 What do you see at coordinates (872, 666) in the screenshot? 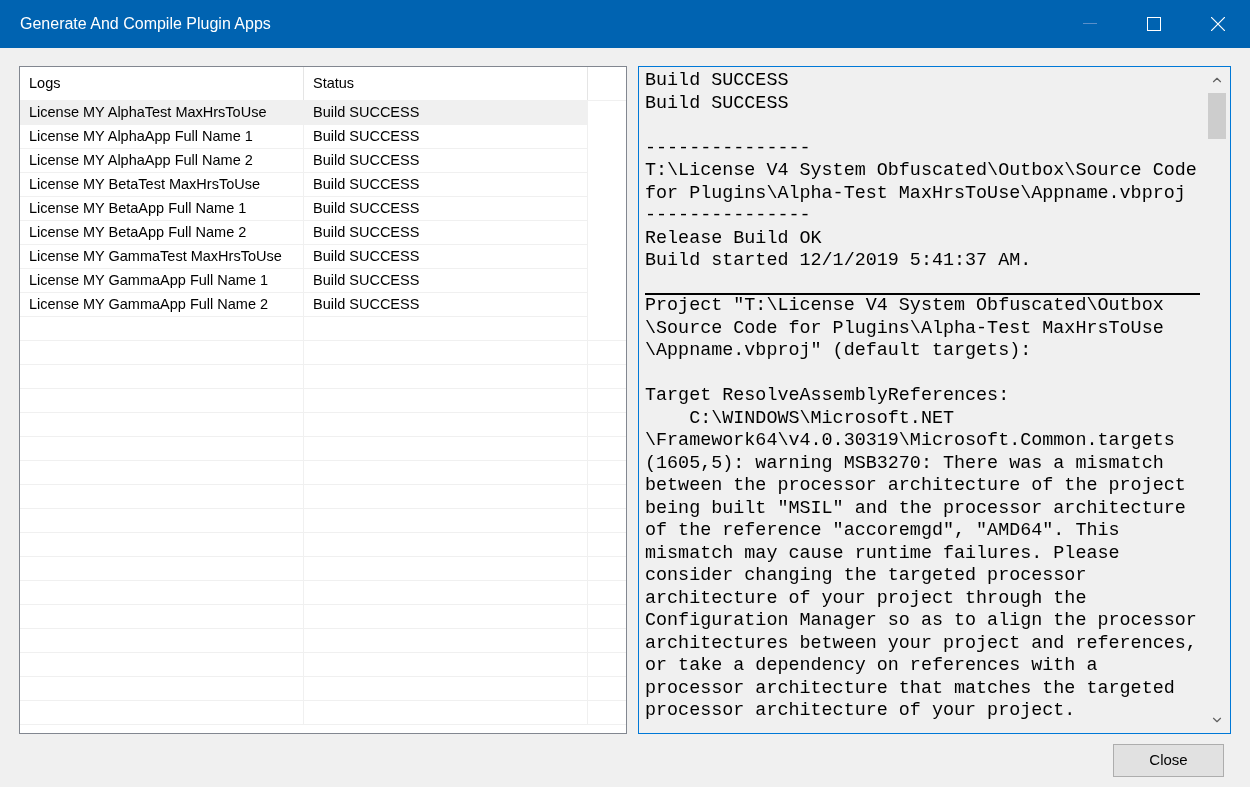
I see `log-line: or take a dependency on references with a` at bounding box center [872, 666].